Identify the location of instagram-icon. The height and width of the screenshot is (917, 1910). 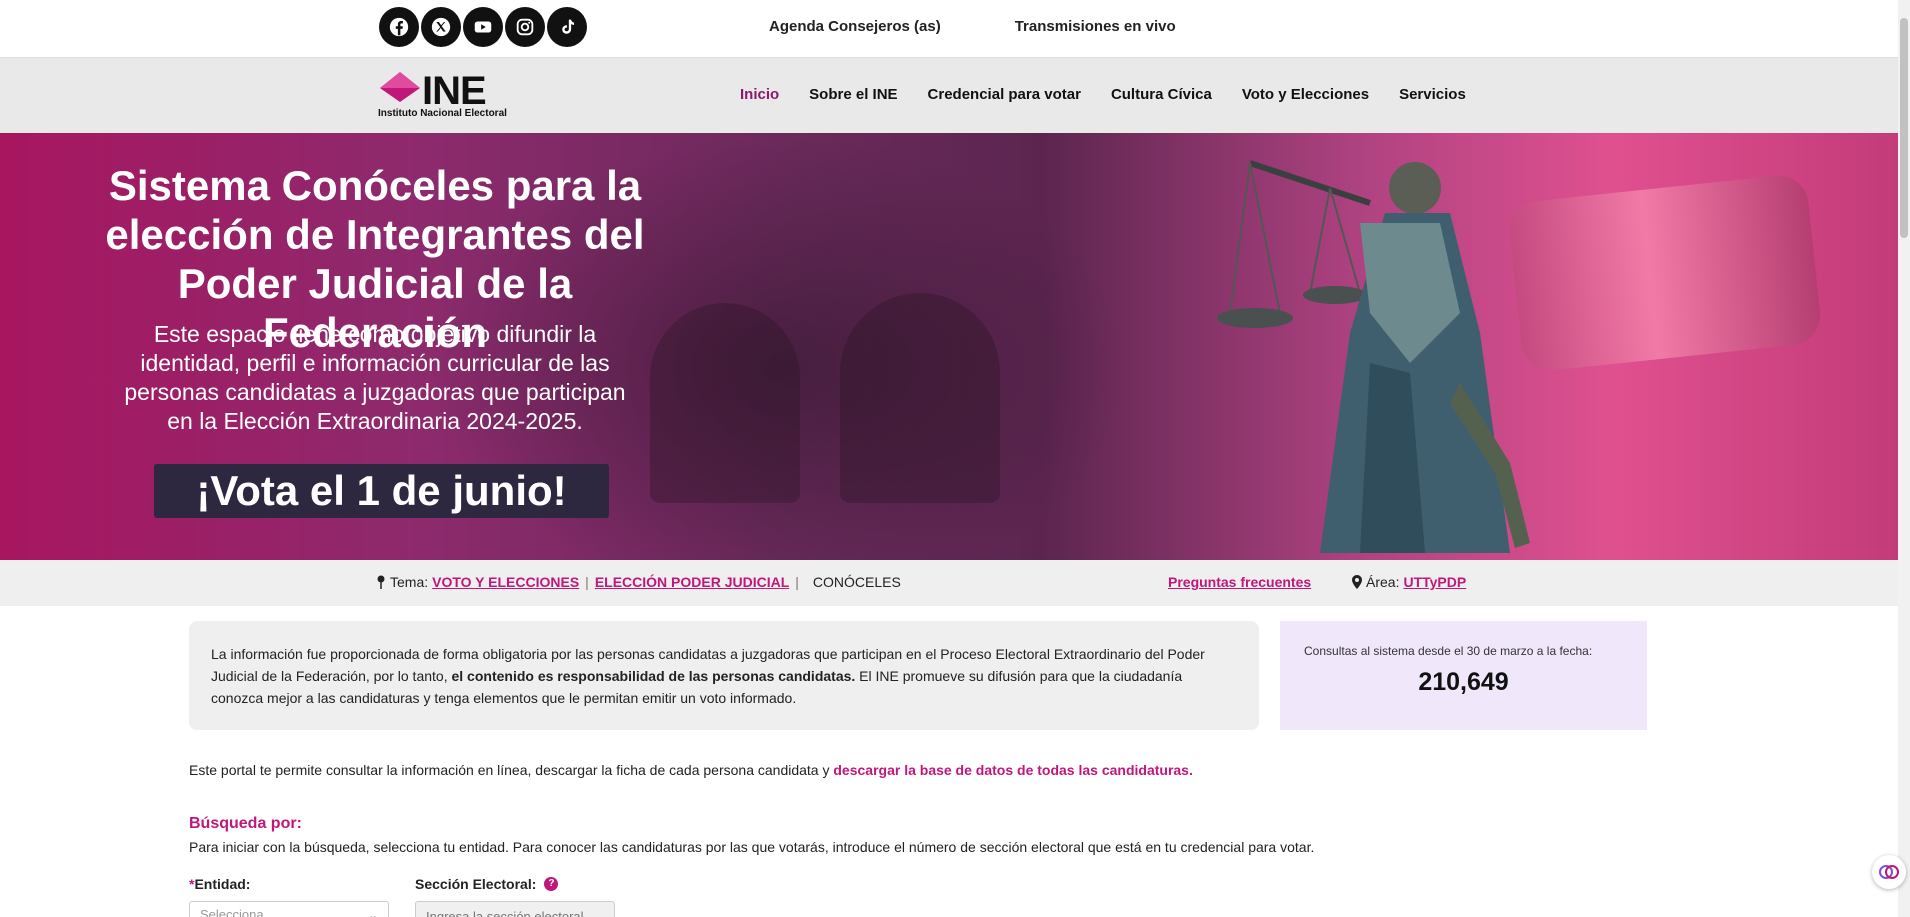
(525, 27).